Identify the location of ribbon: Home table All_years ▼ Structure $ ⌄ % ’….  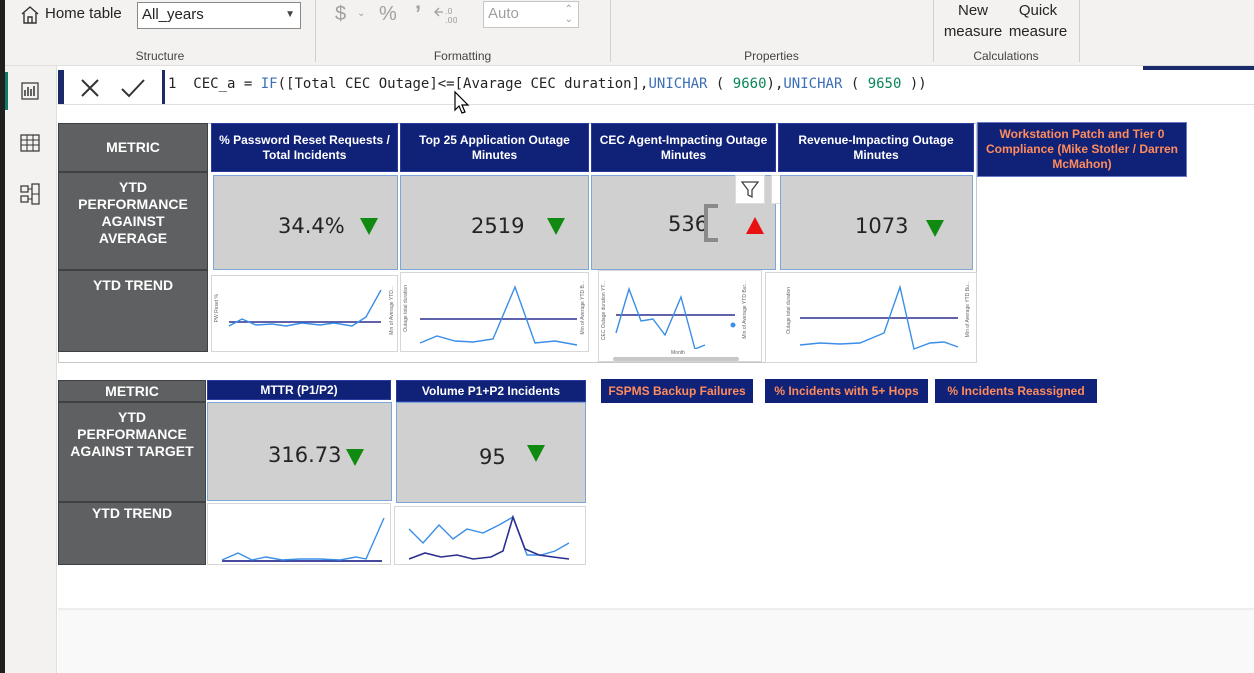
(629, 33).